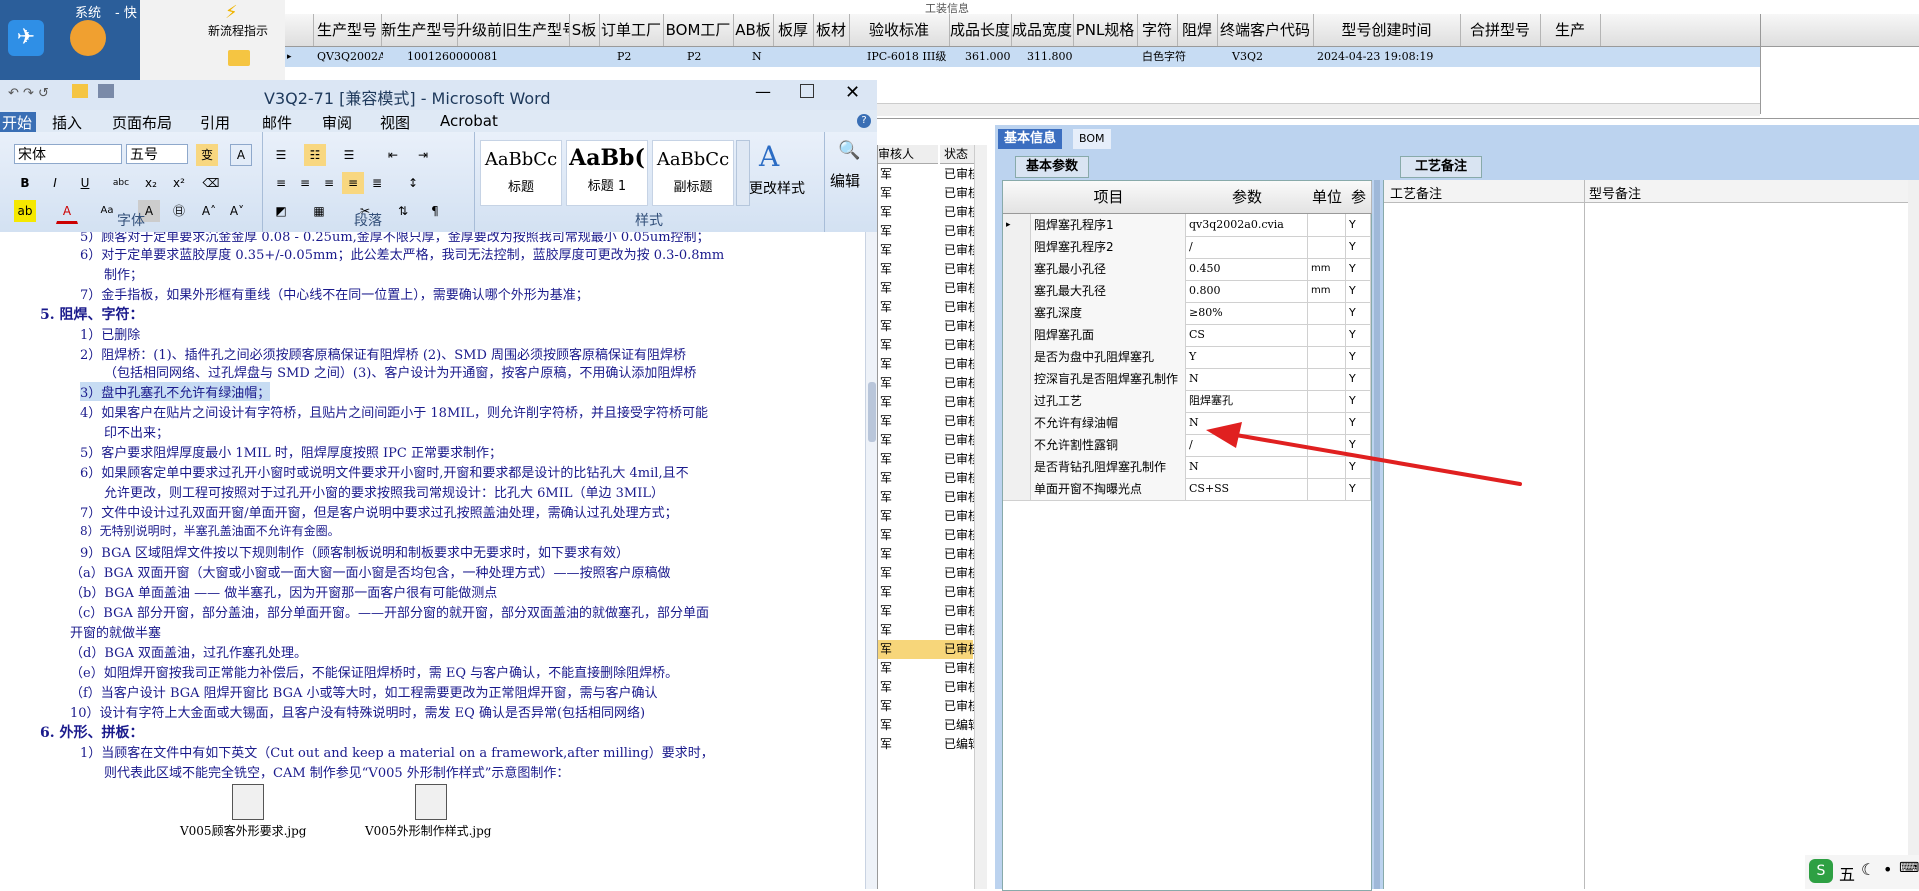 The image size is (1919, 891). Describe the element at coordinates (852, 92) in the screenshot. I see `close-icon: ✕` at that location.